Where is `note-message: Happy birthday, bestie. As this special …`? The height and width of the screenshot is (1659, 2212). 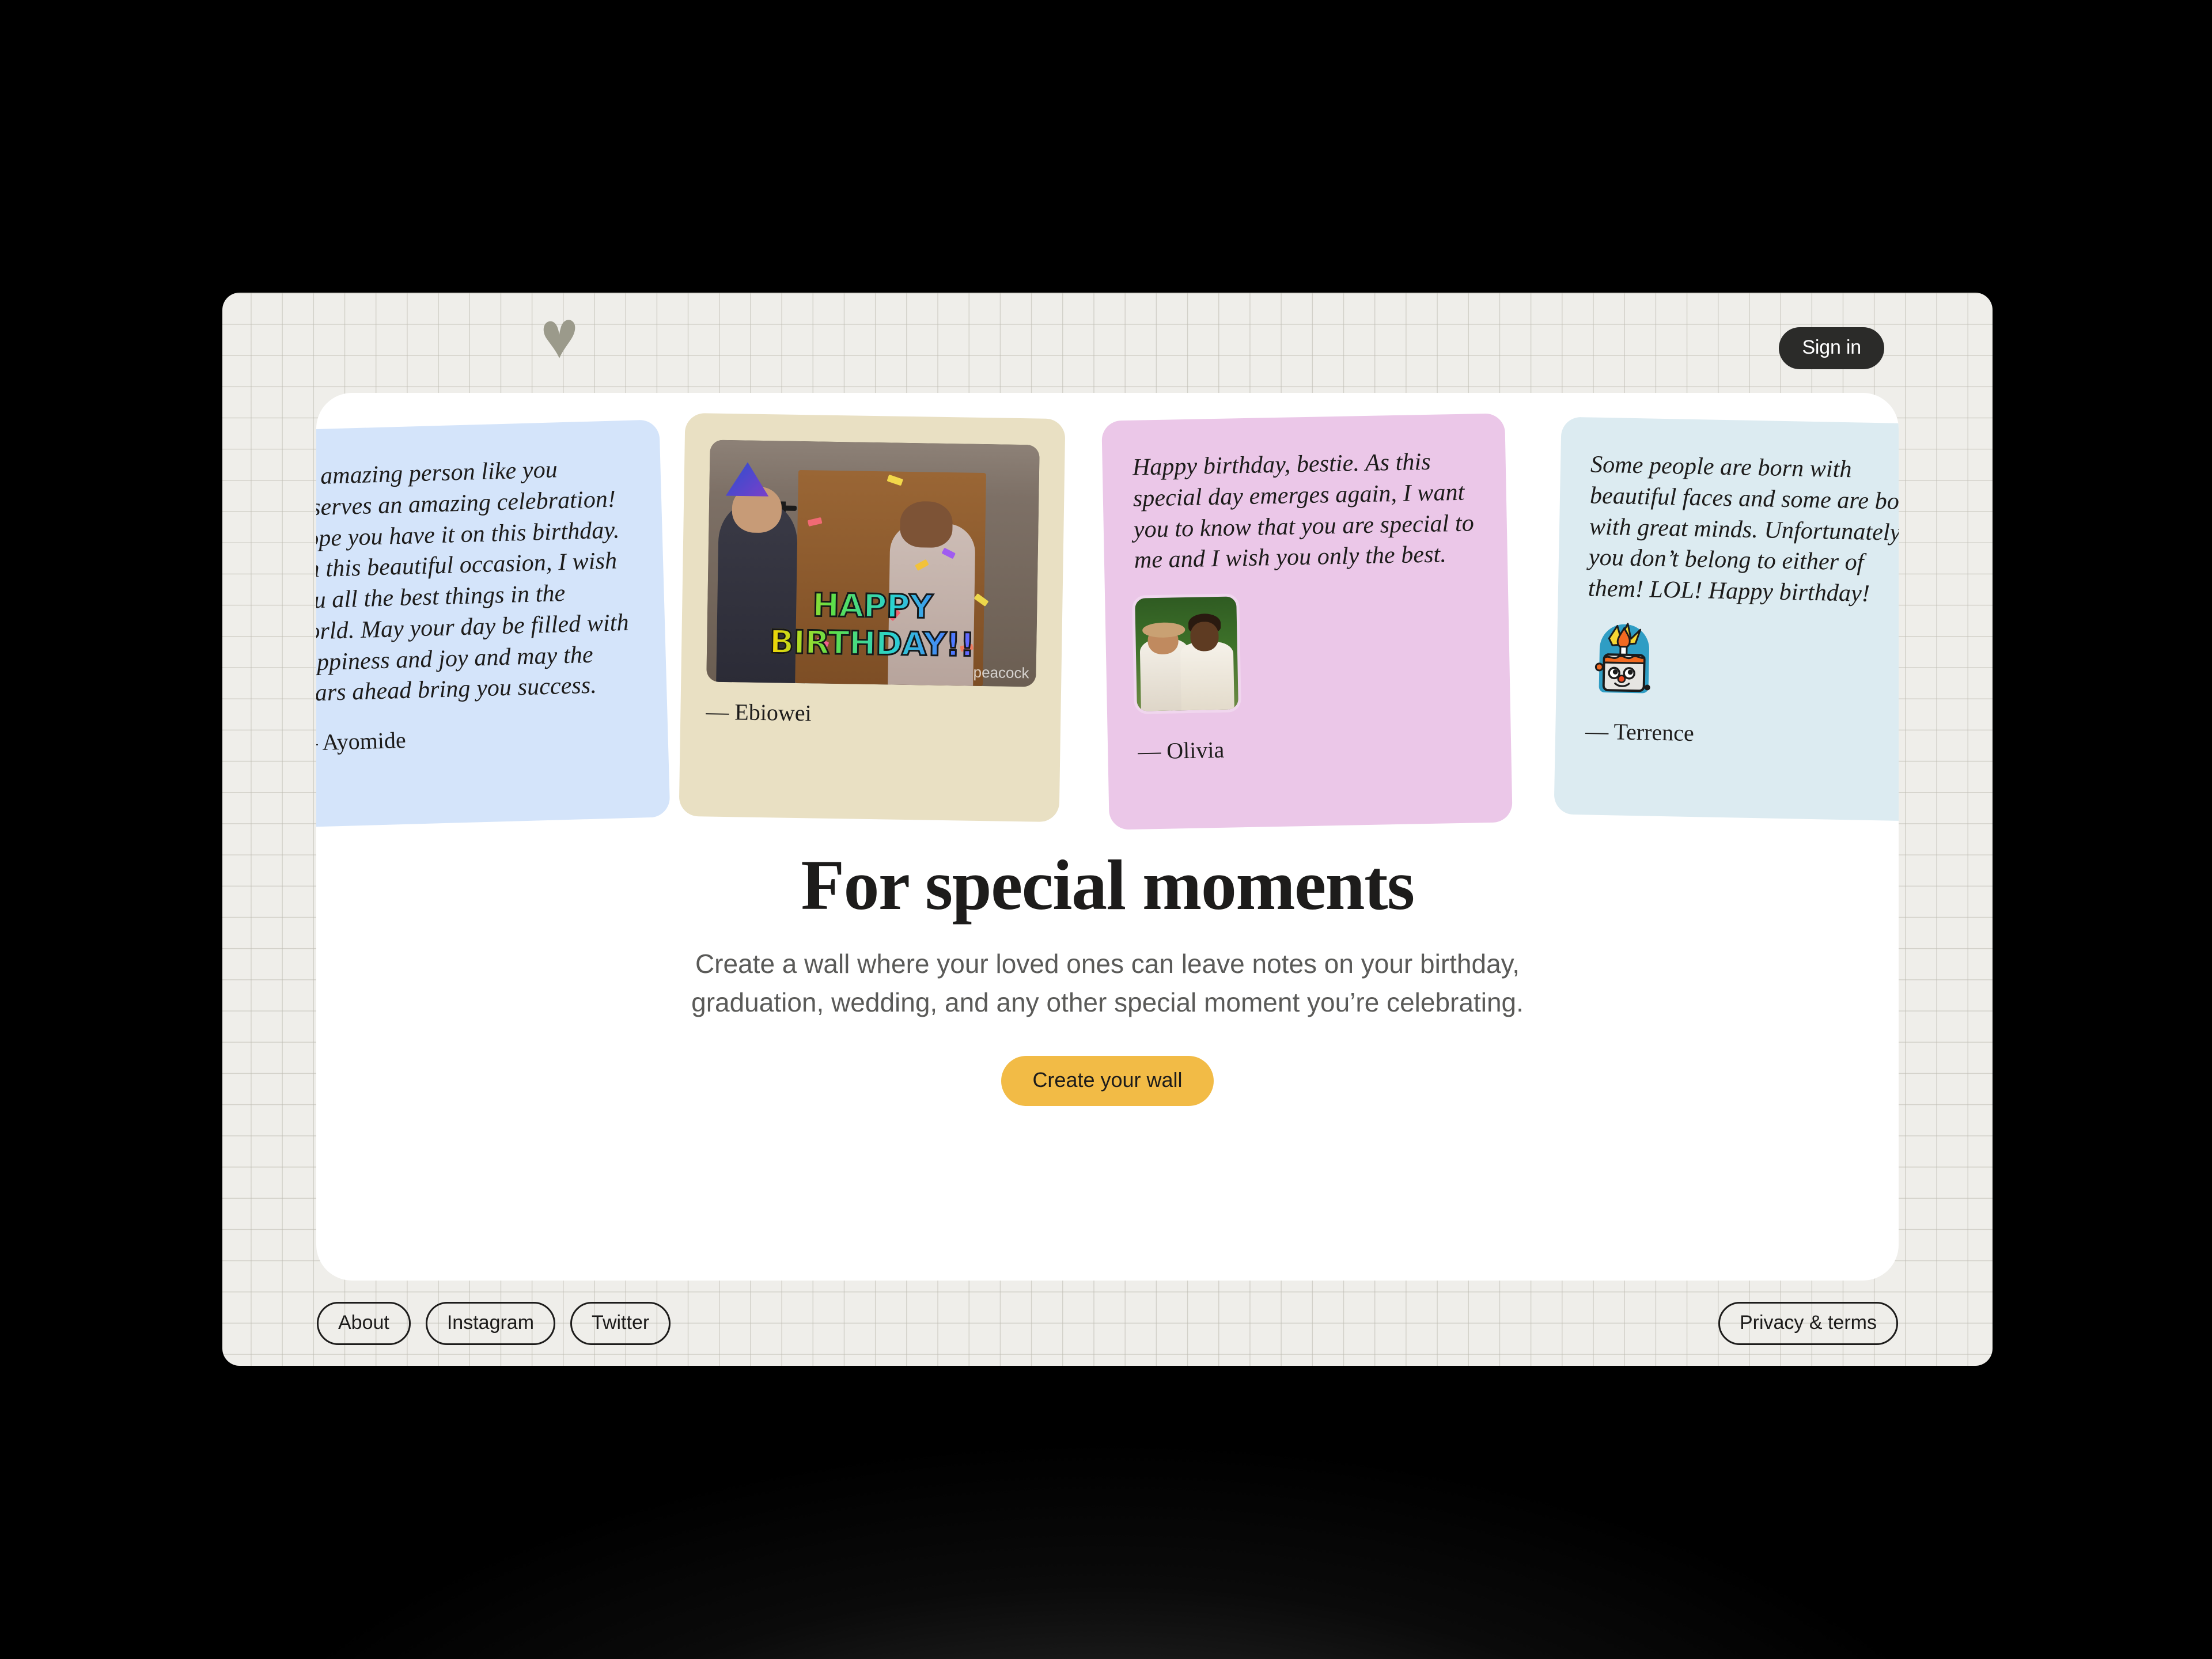 note-message: Happy birthday, bestie. As this special … is located at coordinates (1303, 511).